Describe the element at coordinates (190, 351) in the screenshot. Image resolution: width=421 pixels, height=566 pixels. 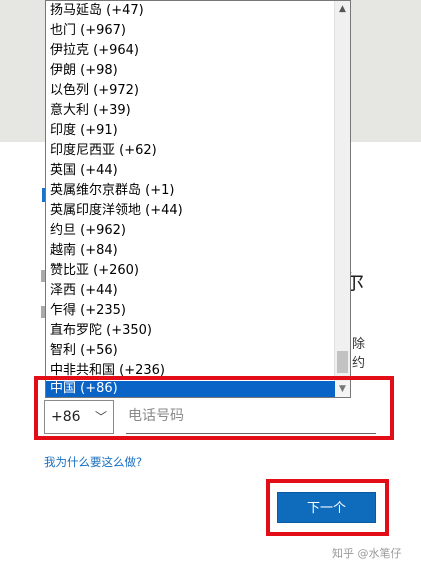
I see `list-item: 智利 (+56)` at that location.